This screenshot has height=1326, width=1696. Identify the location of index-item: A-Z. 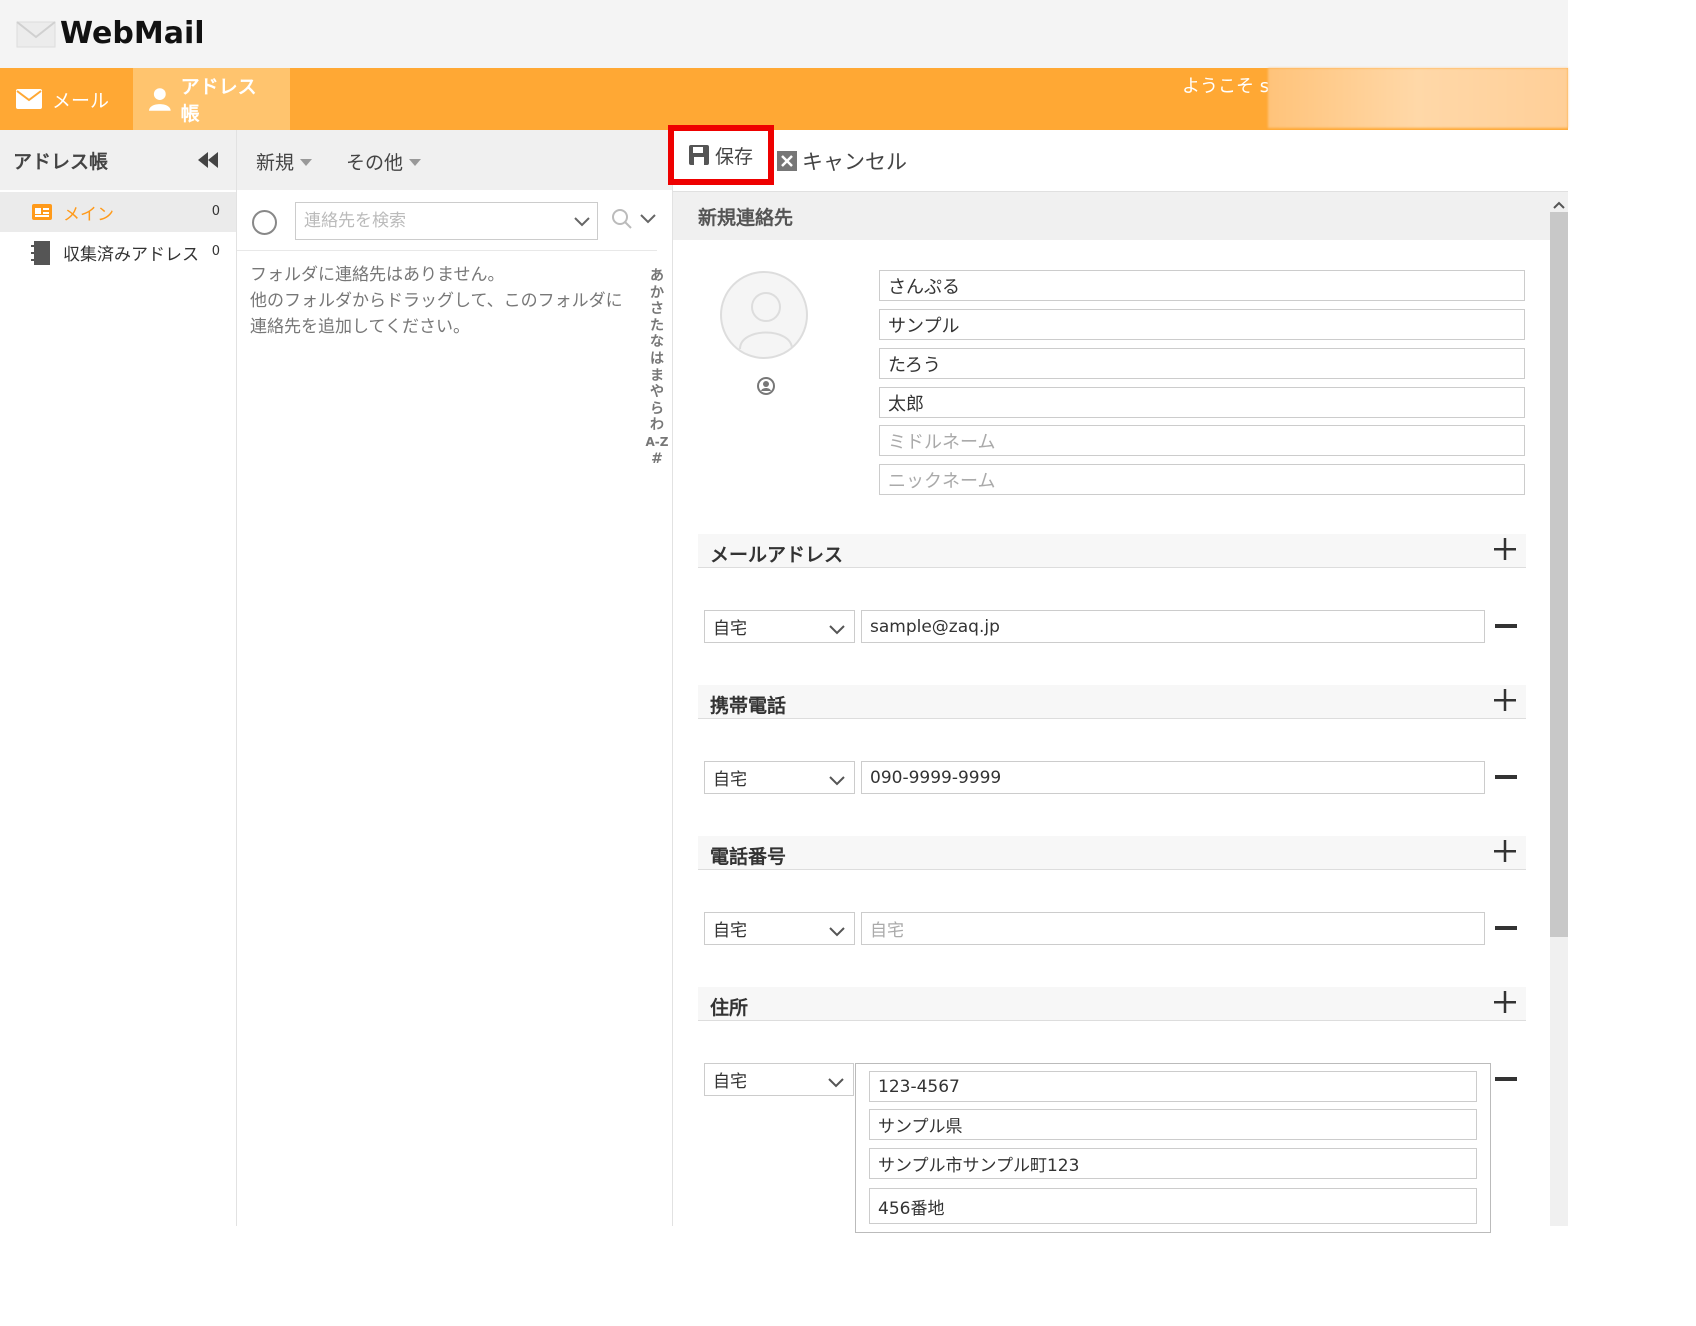
(657, 442).